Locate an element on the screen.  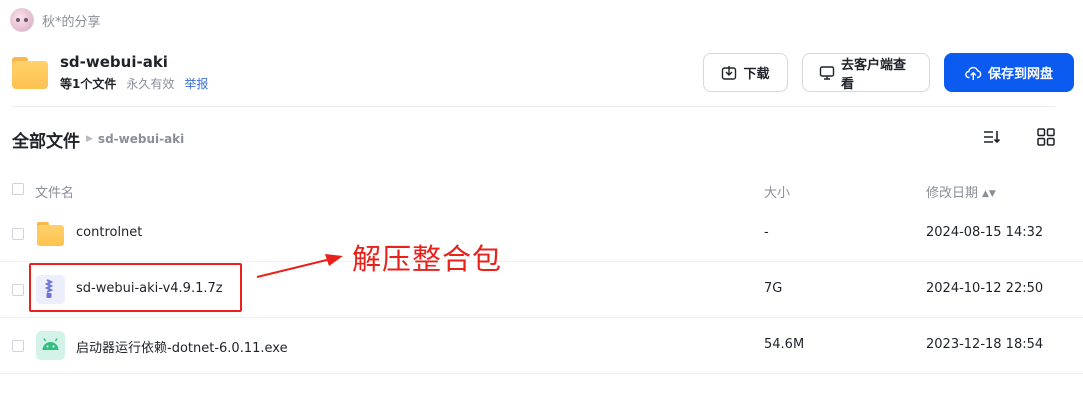
avatar is located at coordinates (22, 20).